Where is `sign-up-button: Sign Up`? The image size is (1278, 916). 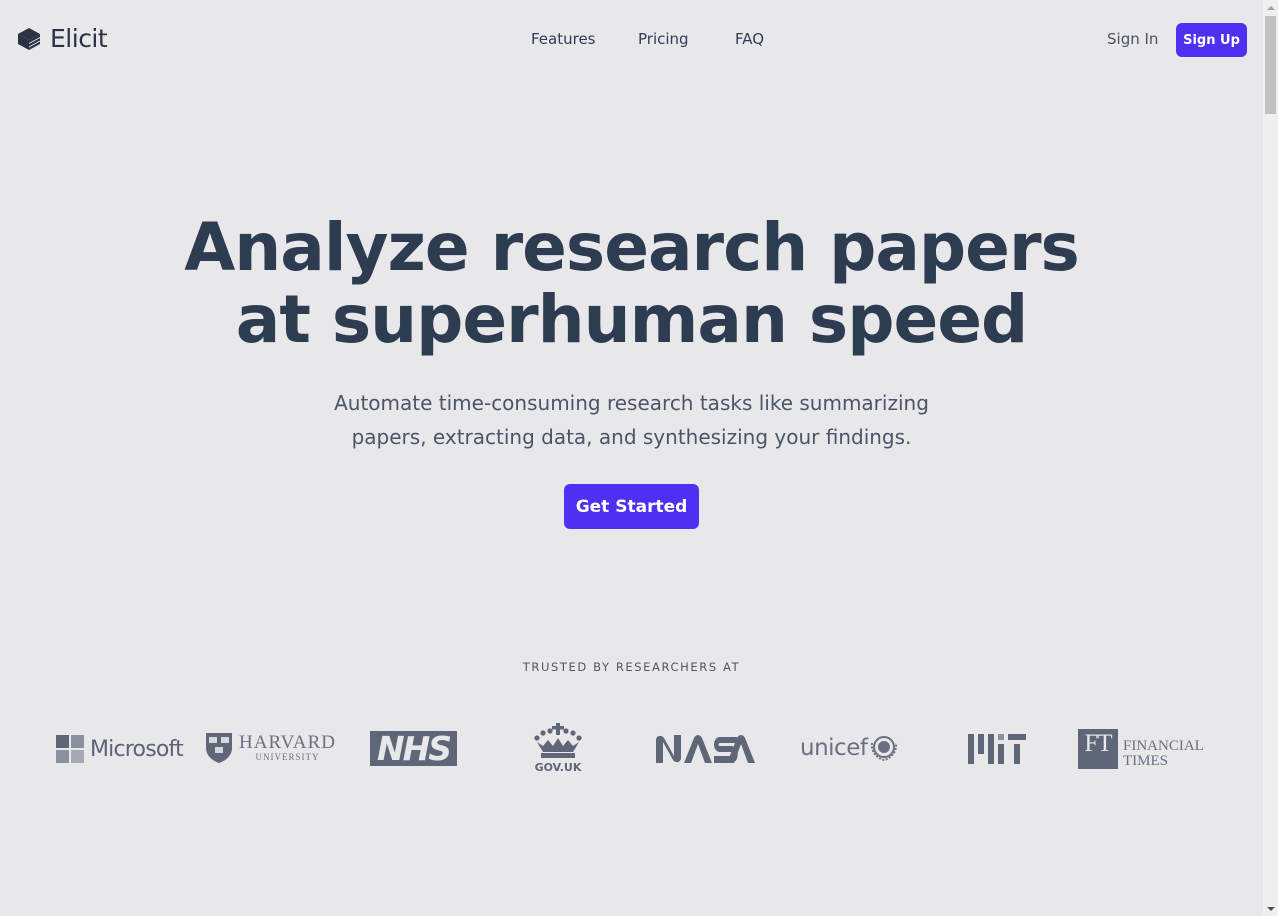
sign-up-button: Sign Up is located at coordinates (1211, 40).